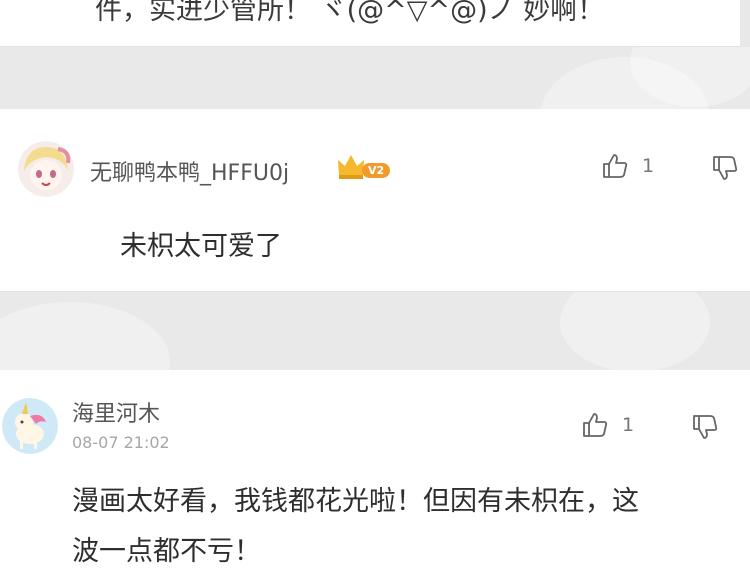  What do you see at coordinates (46, 169) in the screenshot?
I see `anime-girl-avatar-icon` at bounding box center [46, 169].